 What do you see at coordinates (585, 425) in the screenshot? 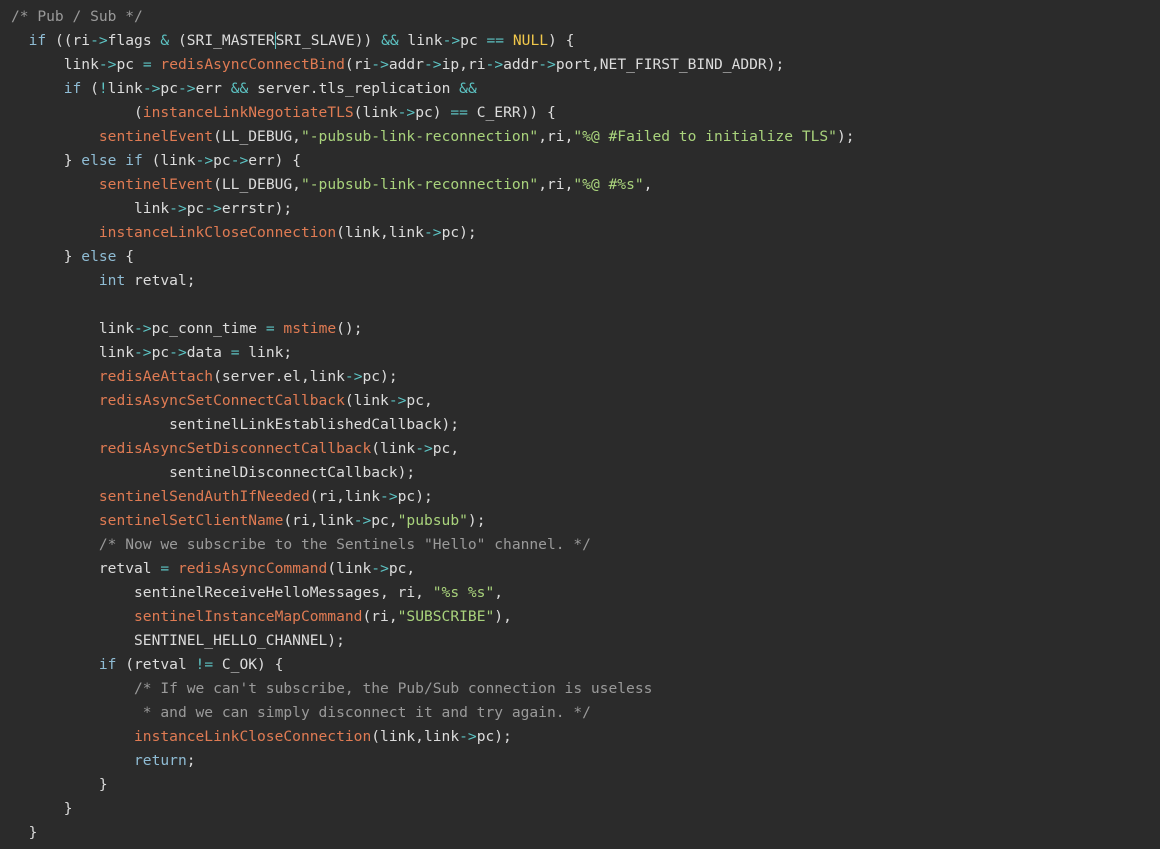
I see `code-line: sentinelLinkEstablishedCallback);` at bounding box center [585, 425].